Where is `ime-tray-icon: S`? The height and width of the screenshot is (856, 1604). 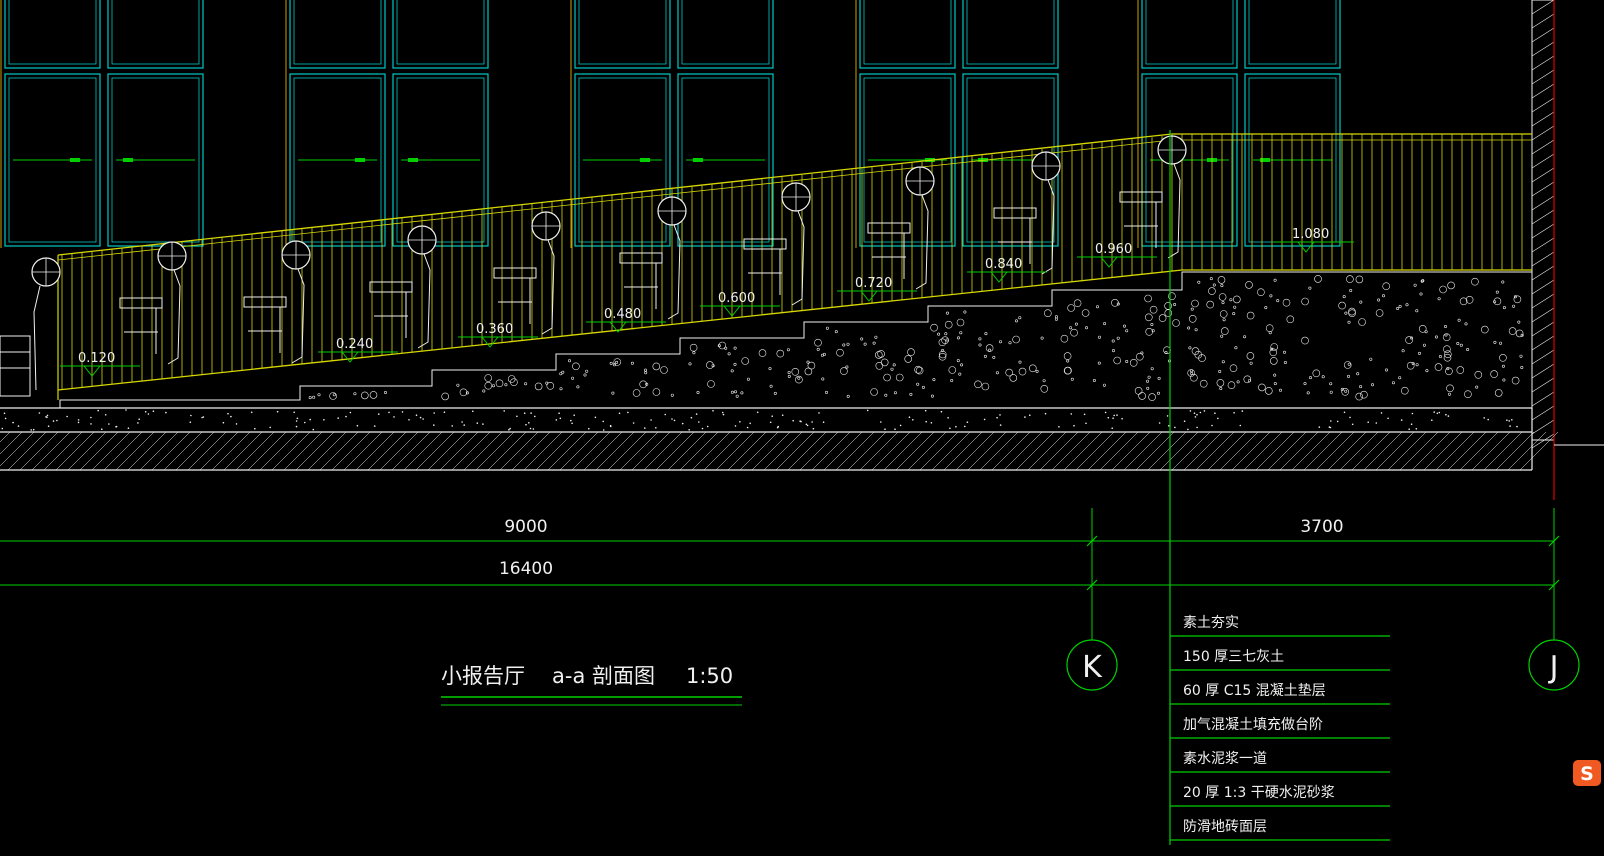 ime-tray-icon: S is located at coordinates (1587, 773).